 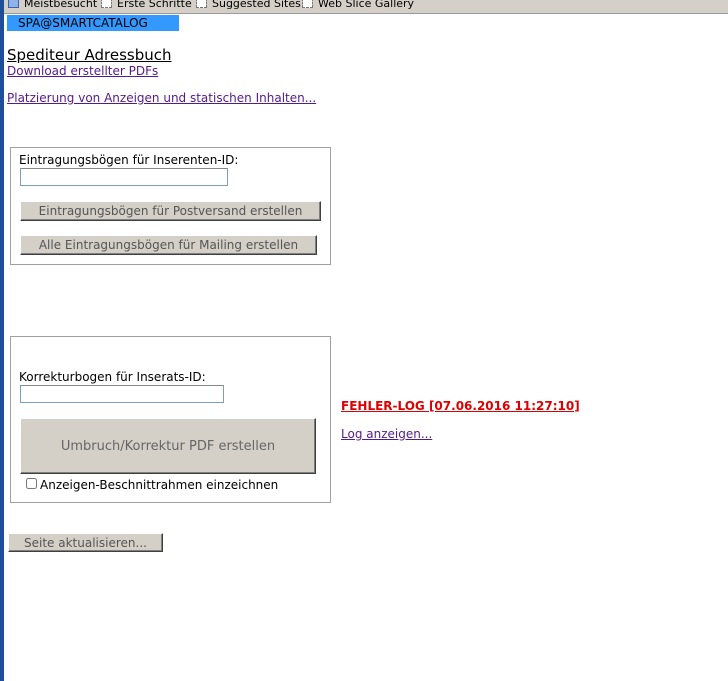 What do you see at coordinates (82, 71) in the screenshot?
I see `download-pdfs-link: Download erstellter PDFs` at bounding box center [82, 71].